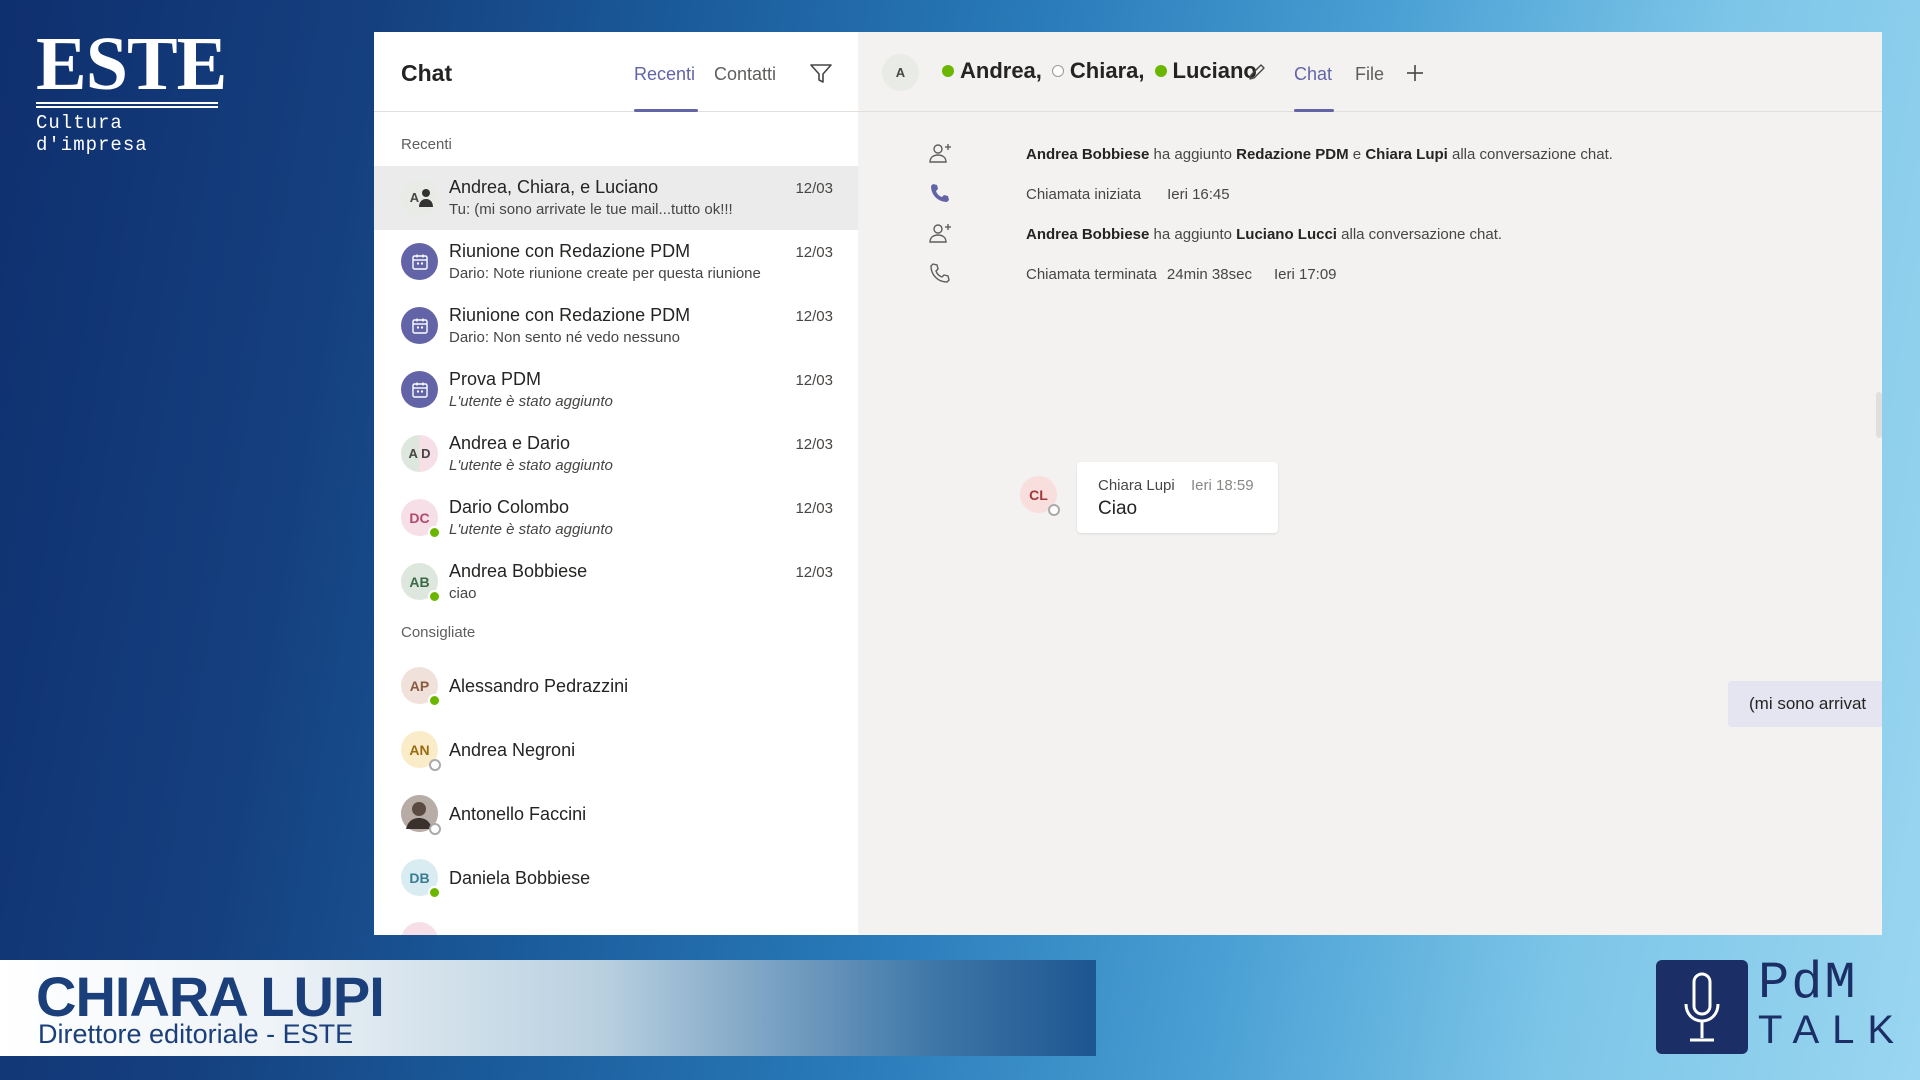 The width and height of the screenshot is (1920, 1080). What do you see at coordinates (1805, 704) in the screenshot?
I see `own-message-bubble: (mi sono arrivat` at bounding box center [1805, 704].